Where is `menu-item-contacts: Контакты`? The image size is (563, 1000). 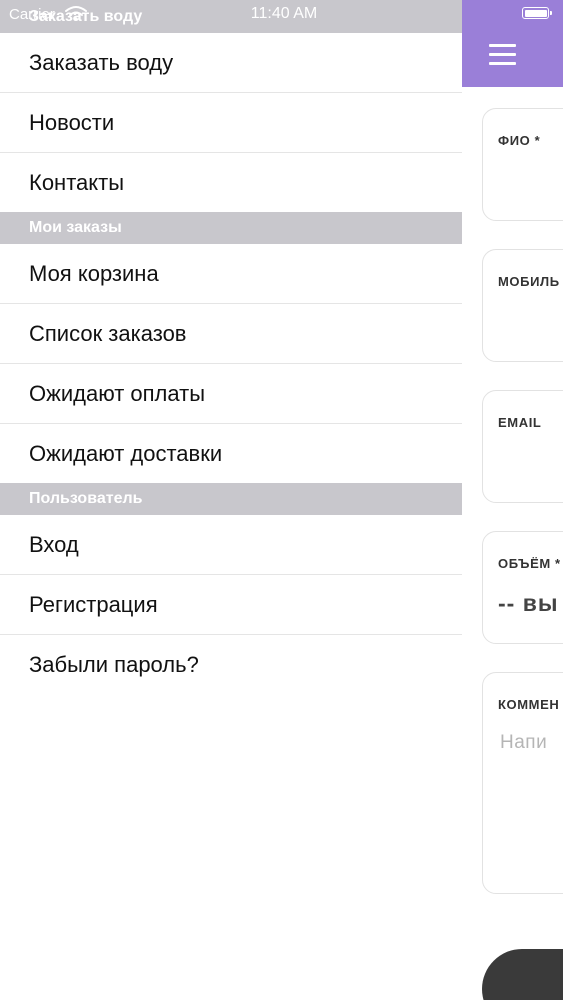 menu-item-contacts: Контакты is located at coordinates (231, 182).